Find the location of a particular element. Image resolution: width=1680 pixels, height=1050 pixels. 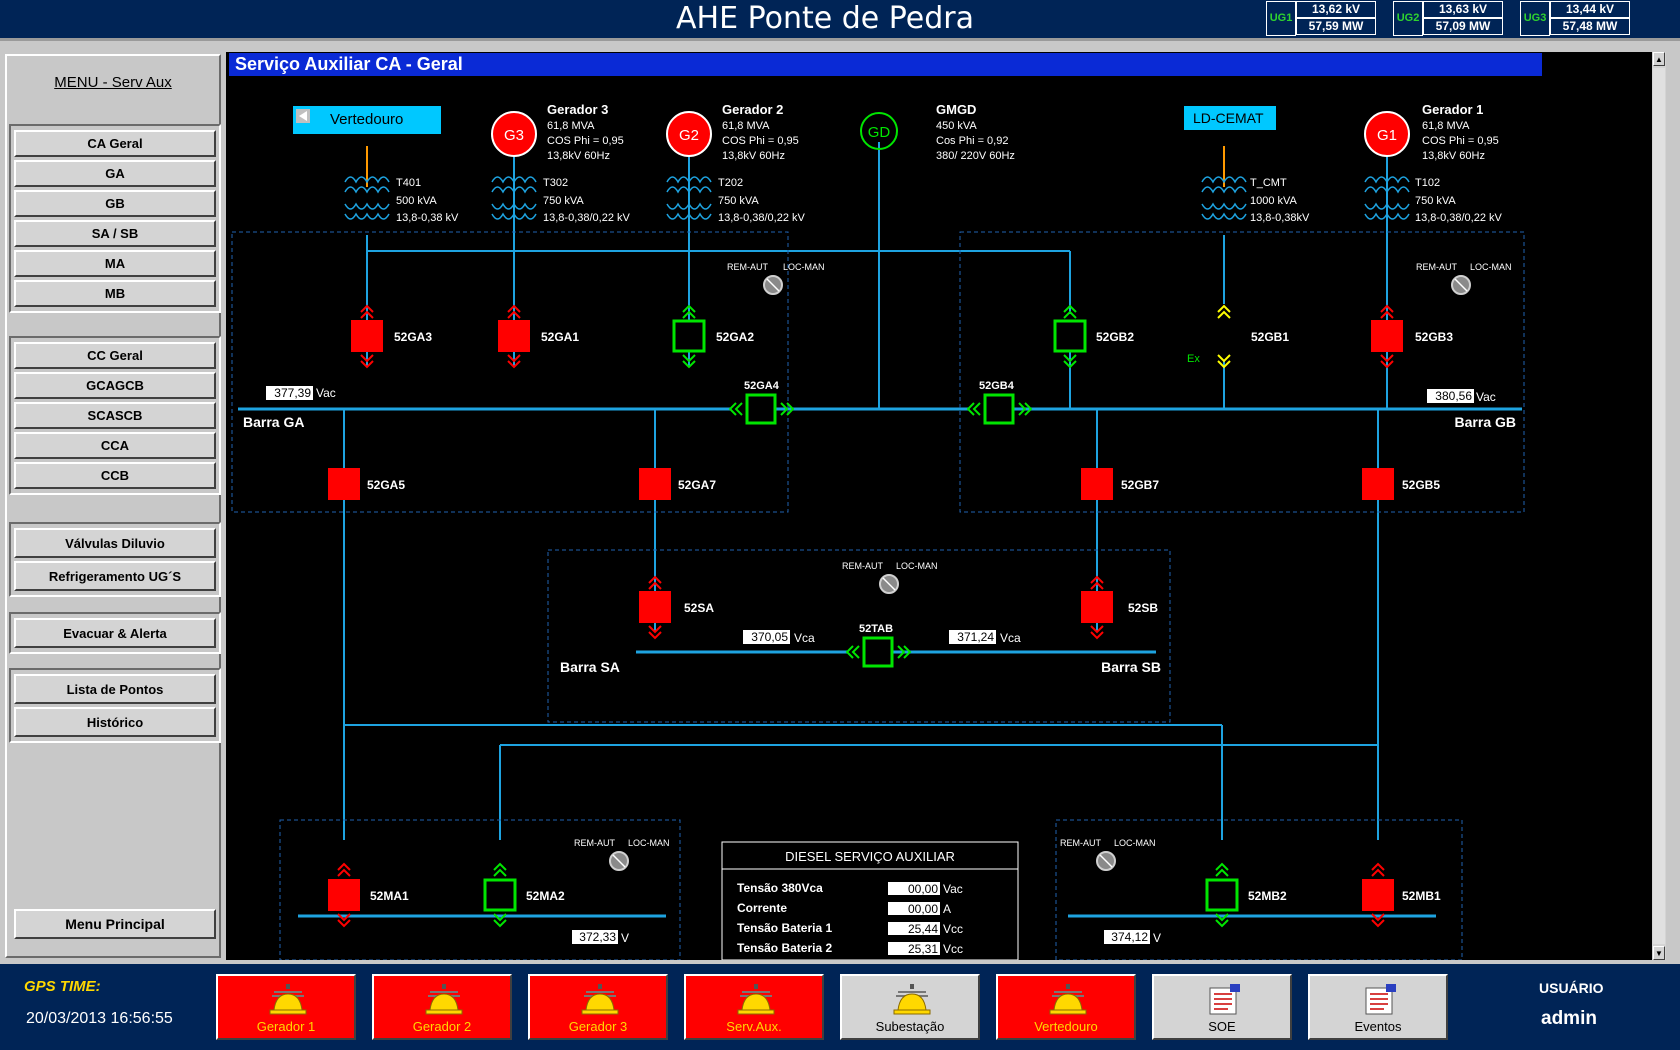

menu-btn-ca-geral: CA Geral is located at coordinates (115, 143).